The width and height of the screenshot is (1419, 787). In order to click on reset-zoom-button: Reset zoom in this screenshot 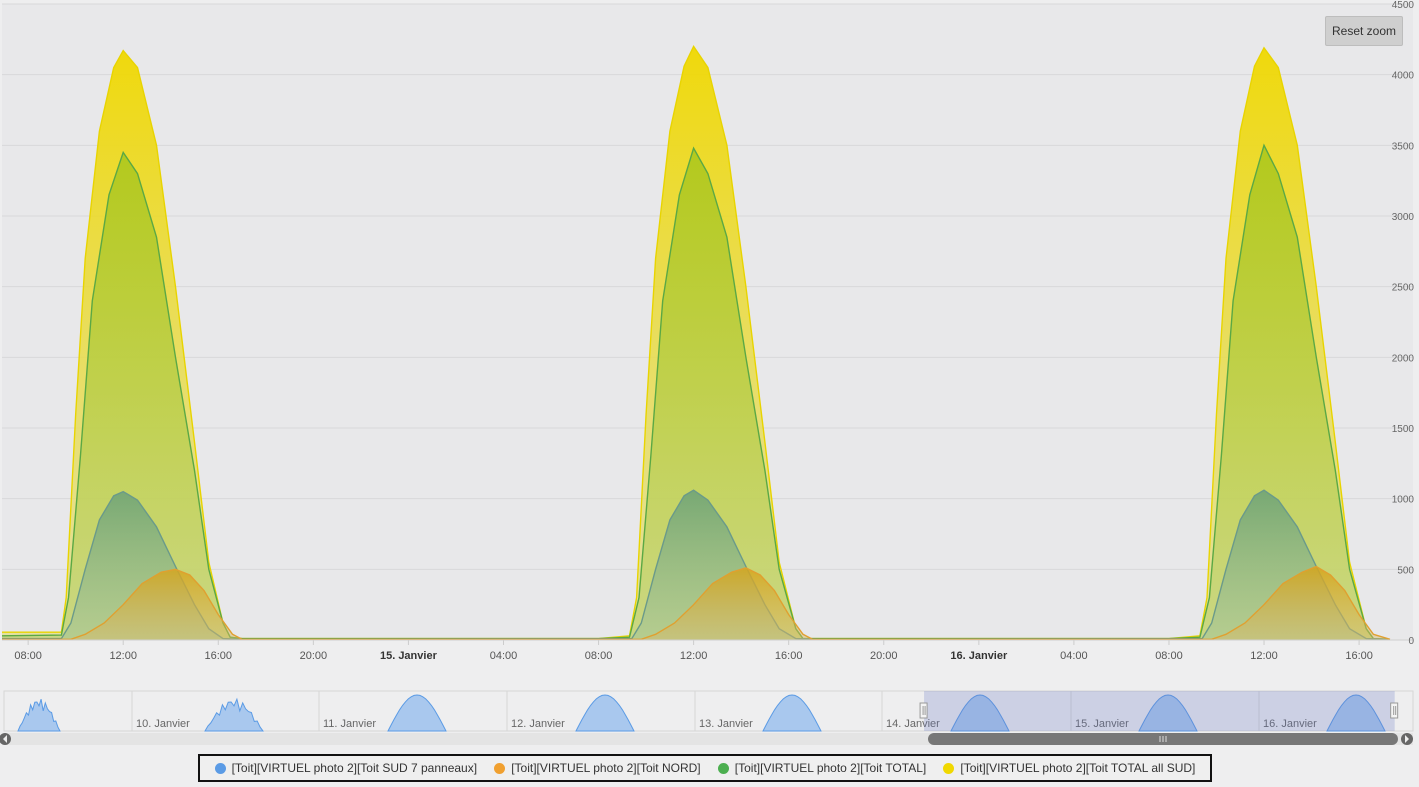, I will do `click(1364, 31)`.